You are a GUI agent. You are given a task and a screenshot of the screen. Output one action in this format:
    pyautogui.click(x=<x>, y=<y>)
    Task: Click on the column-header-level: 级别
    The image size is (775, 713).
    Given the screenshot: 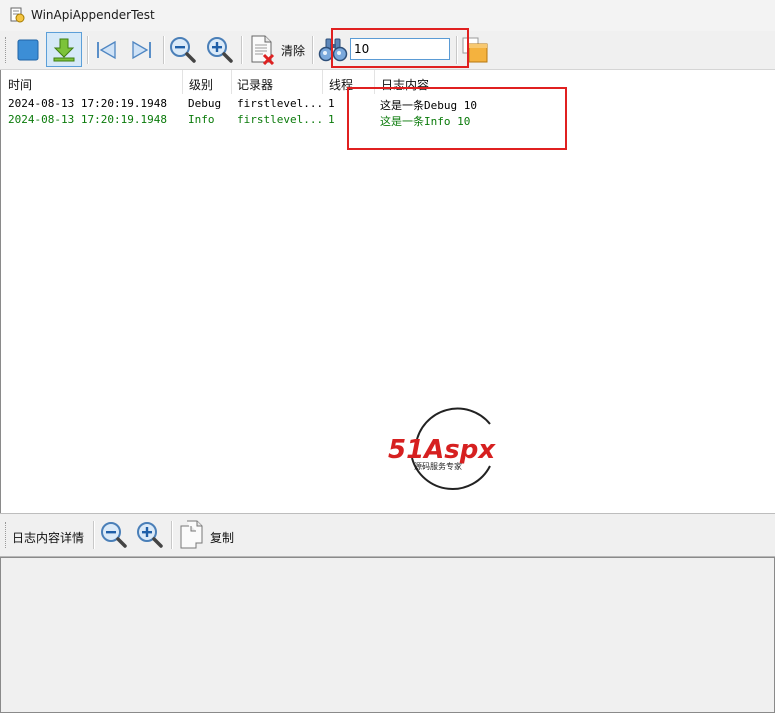 What is the action you would take?
    pyautogui.click(x=201, y=84)
    